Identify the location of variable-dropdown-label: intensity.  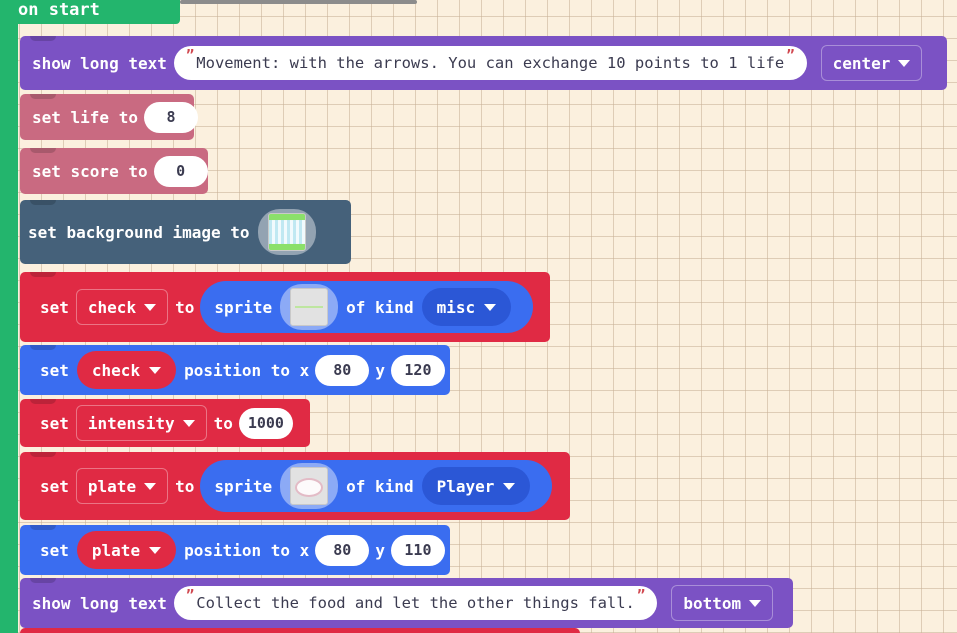
(131, 423).